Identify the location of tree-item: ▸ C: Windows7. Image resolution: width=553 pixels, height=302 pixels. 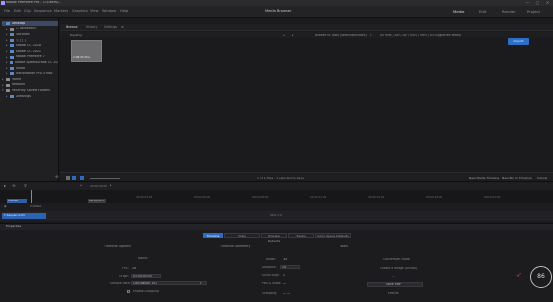
(30, 29).